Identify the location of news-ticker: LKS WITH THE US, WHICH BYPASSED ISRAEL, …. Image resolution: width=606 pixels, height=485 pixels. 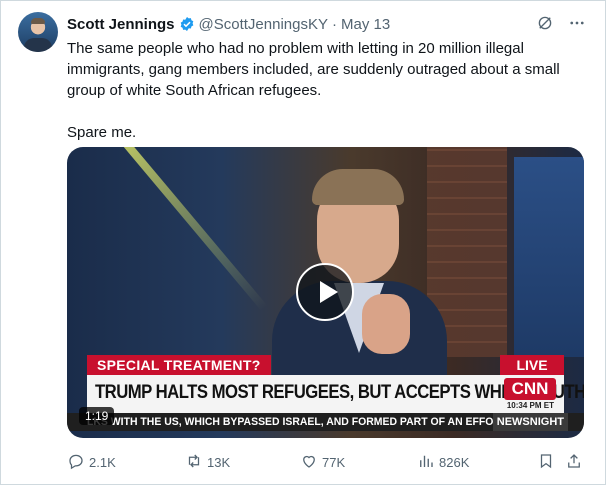
(325, 422).